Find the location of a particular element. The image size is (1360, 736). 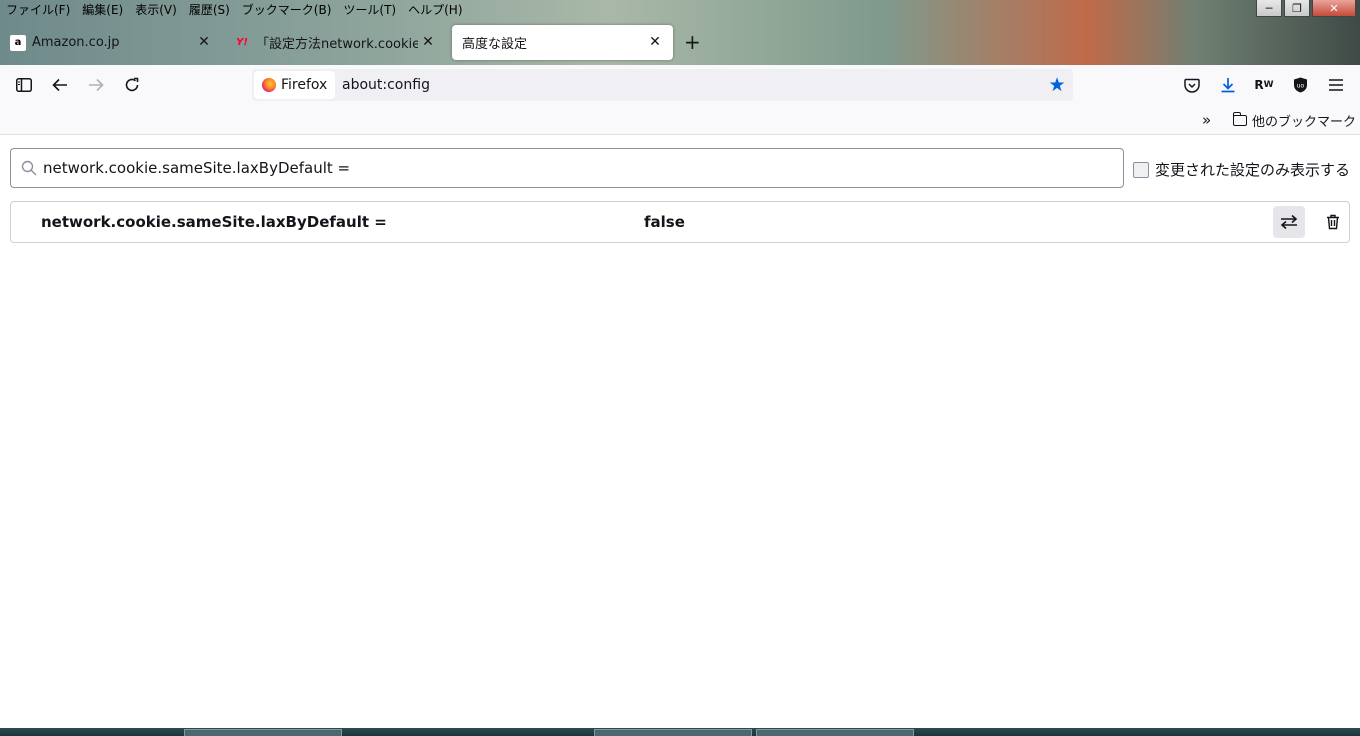

amazon-icon: a is located at coordinates (18, 42).